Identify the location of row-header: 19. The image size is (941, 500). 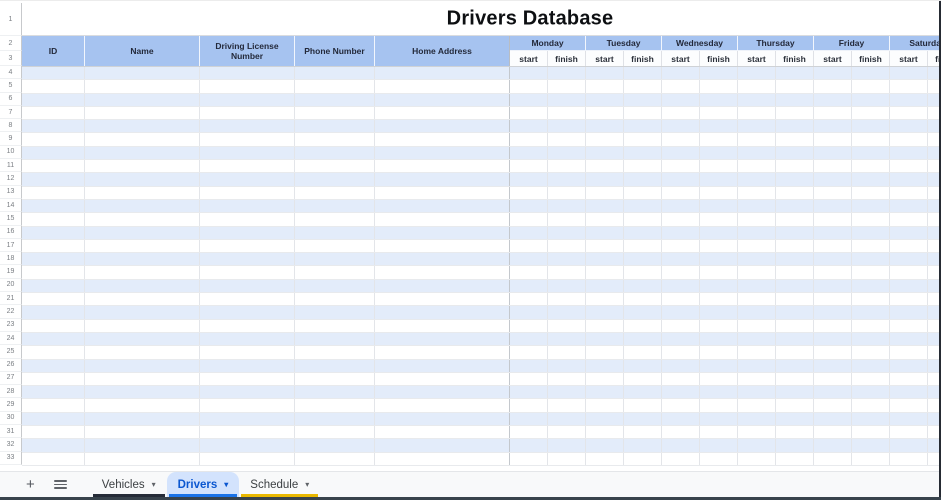
(11, 272).